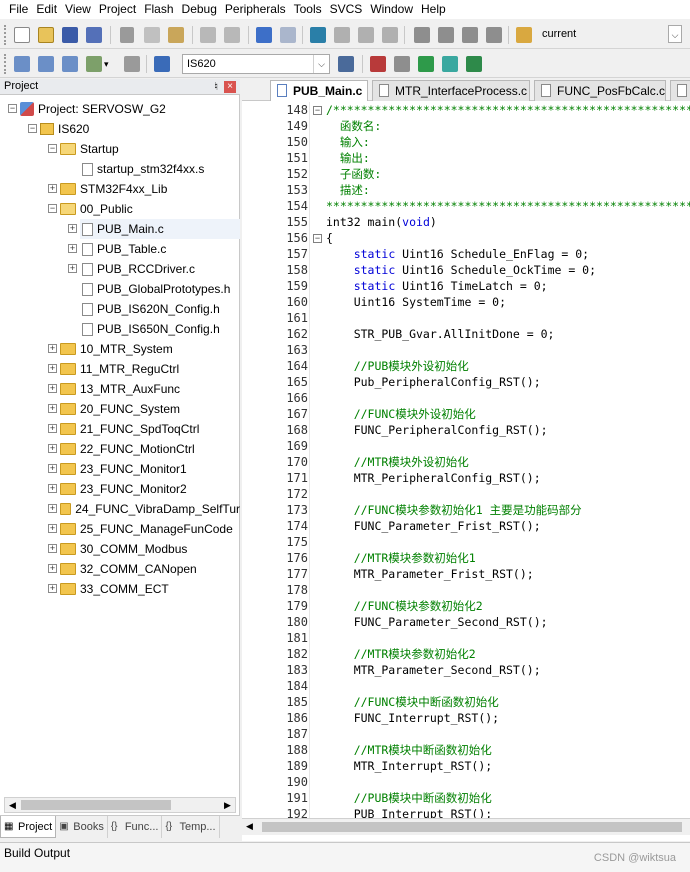 This screenshot has height=872, width=690. What do you see at coordinates (321, 64) in the screenshot?
I see `chevron-down-icon: ⌵` at bounding box center [321, 64].